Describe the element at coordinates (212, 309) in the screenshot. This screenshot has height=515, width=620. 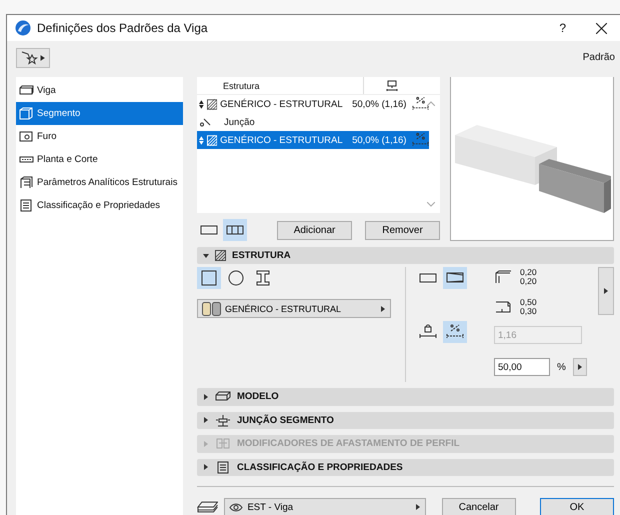
I see `material-swatch-icon` at that location.